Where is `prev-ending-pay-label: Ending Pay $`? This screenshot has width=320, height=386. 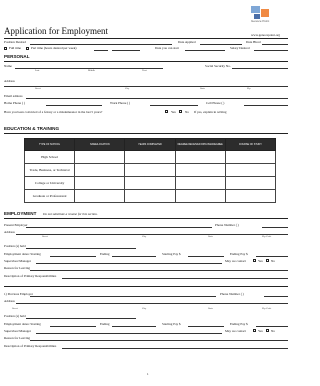 prev-ending-pay-label: Ending Pay $ is located at coordinates (239, 324).